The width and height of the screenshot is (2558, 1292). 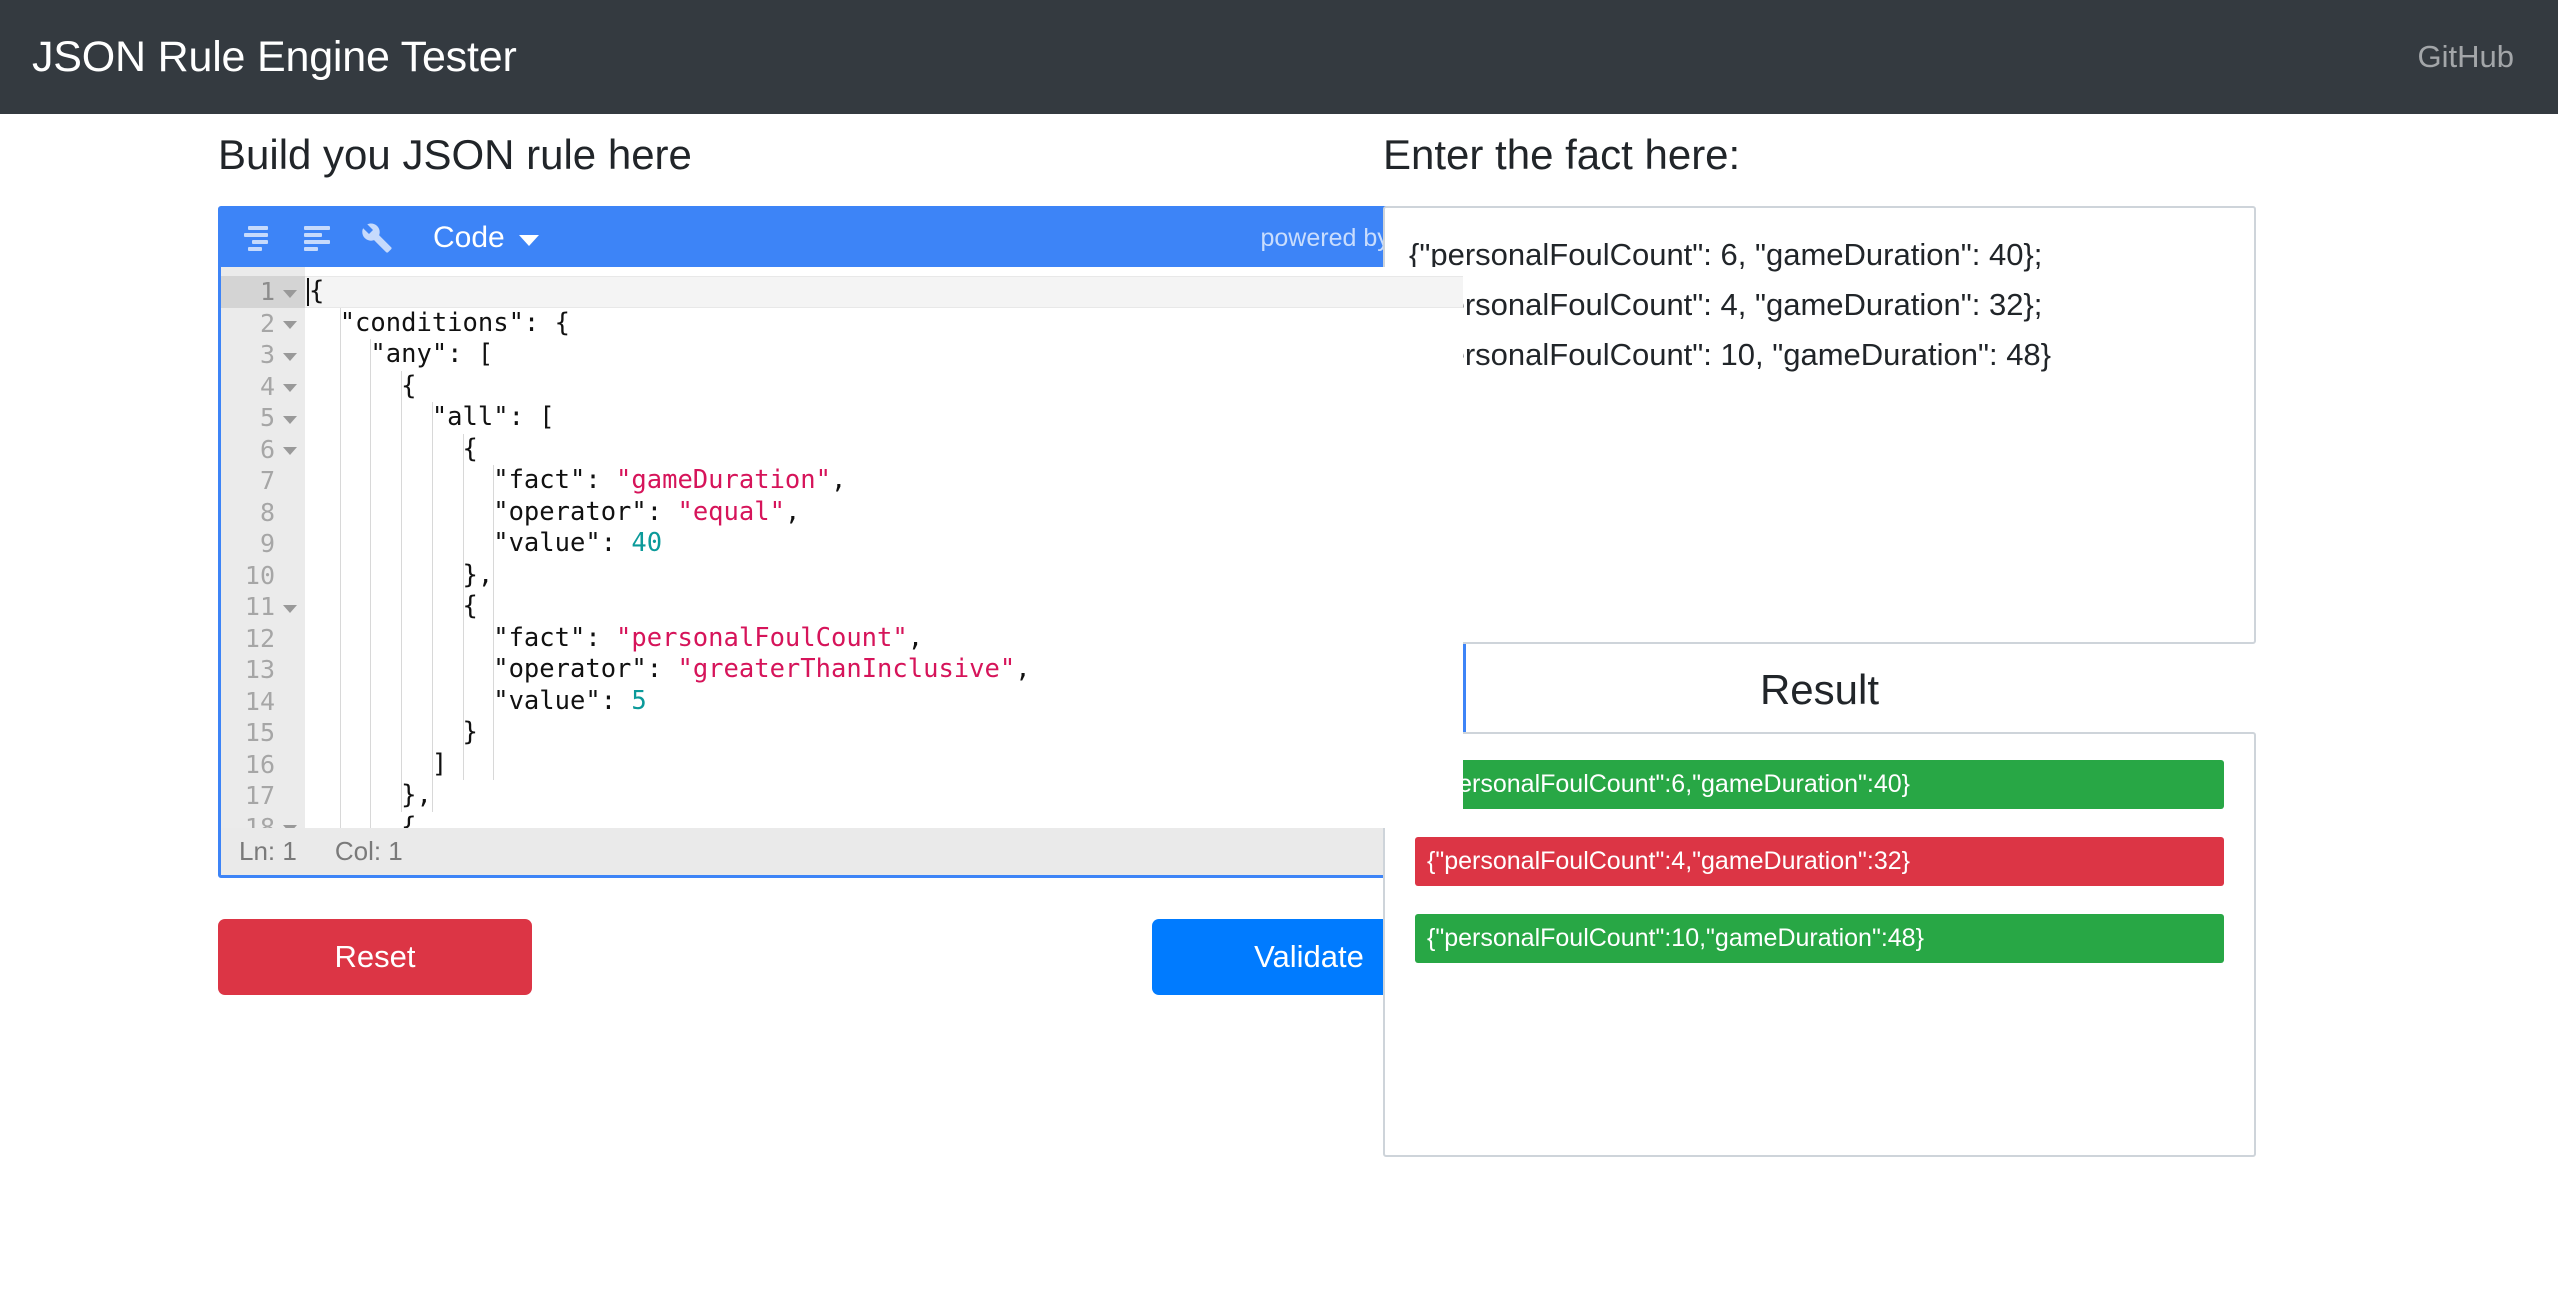 What do you see at coordinates (842, 957) in the screenshot?
I see `action-button-row: Reset Validate` at bounding box center [842, 957].